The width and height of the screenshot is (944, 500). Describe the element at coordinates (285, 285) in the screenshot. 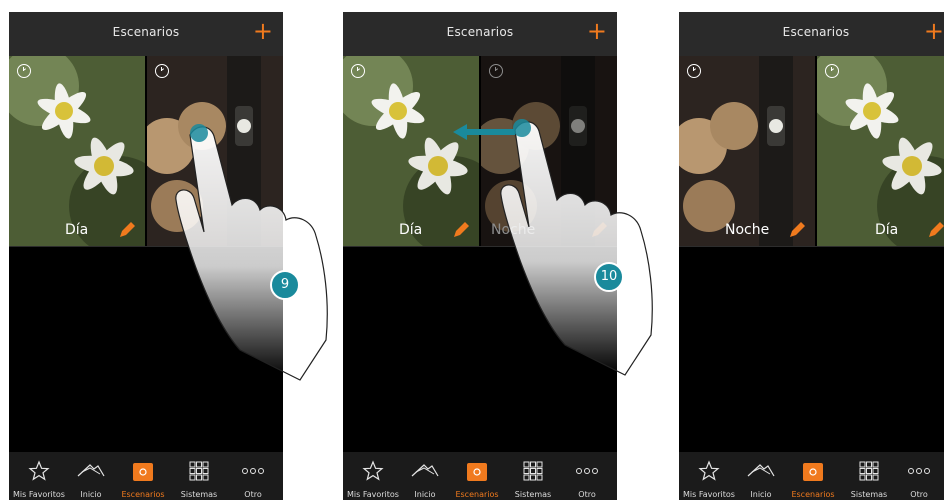

I see `step-number-badge: 9` at that location.